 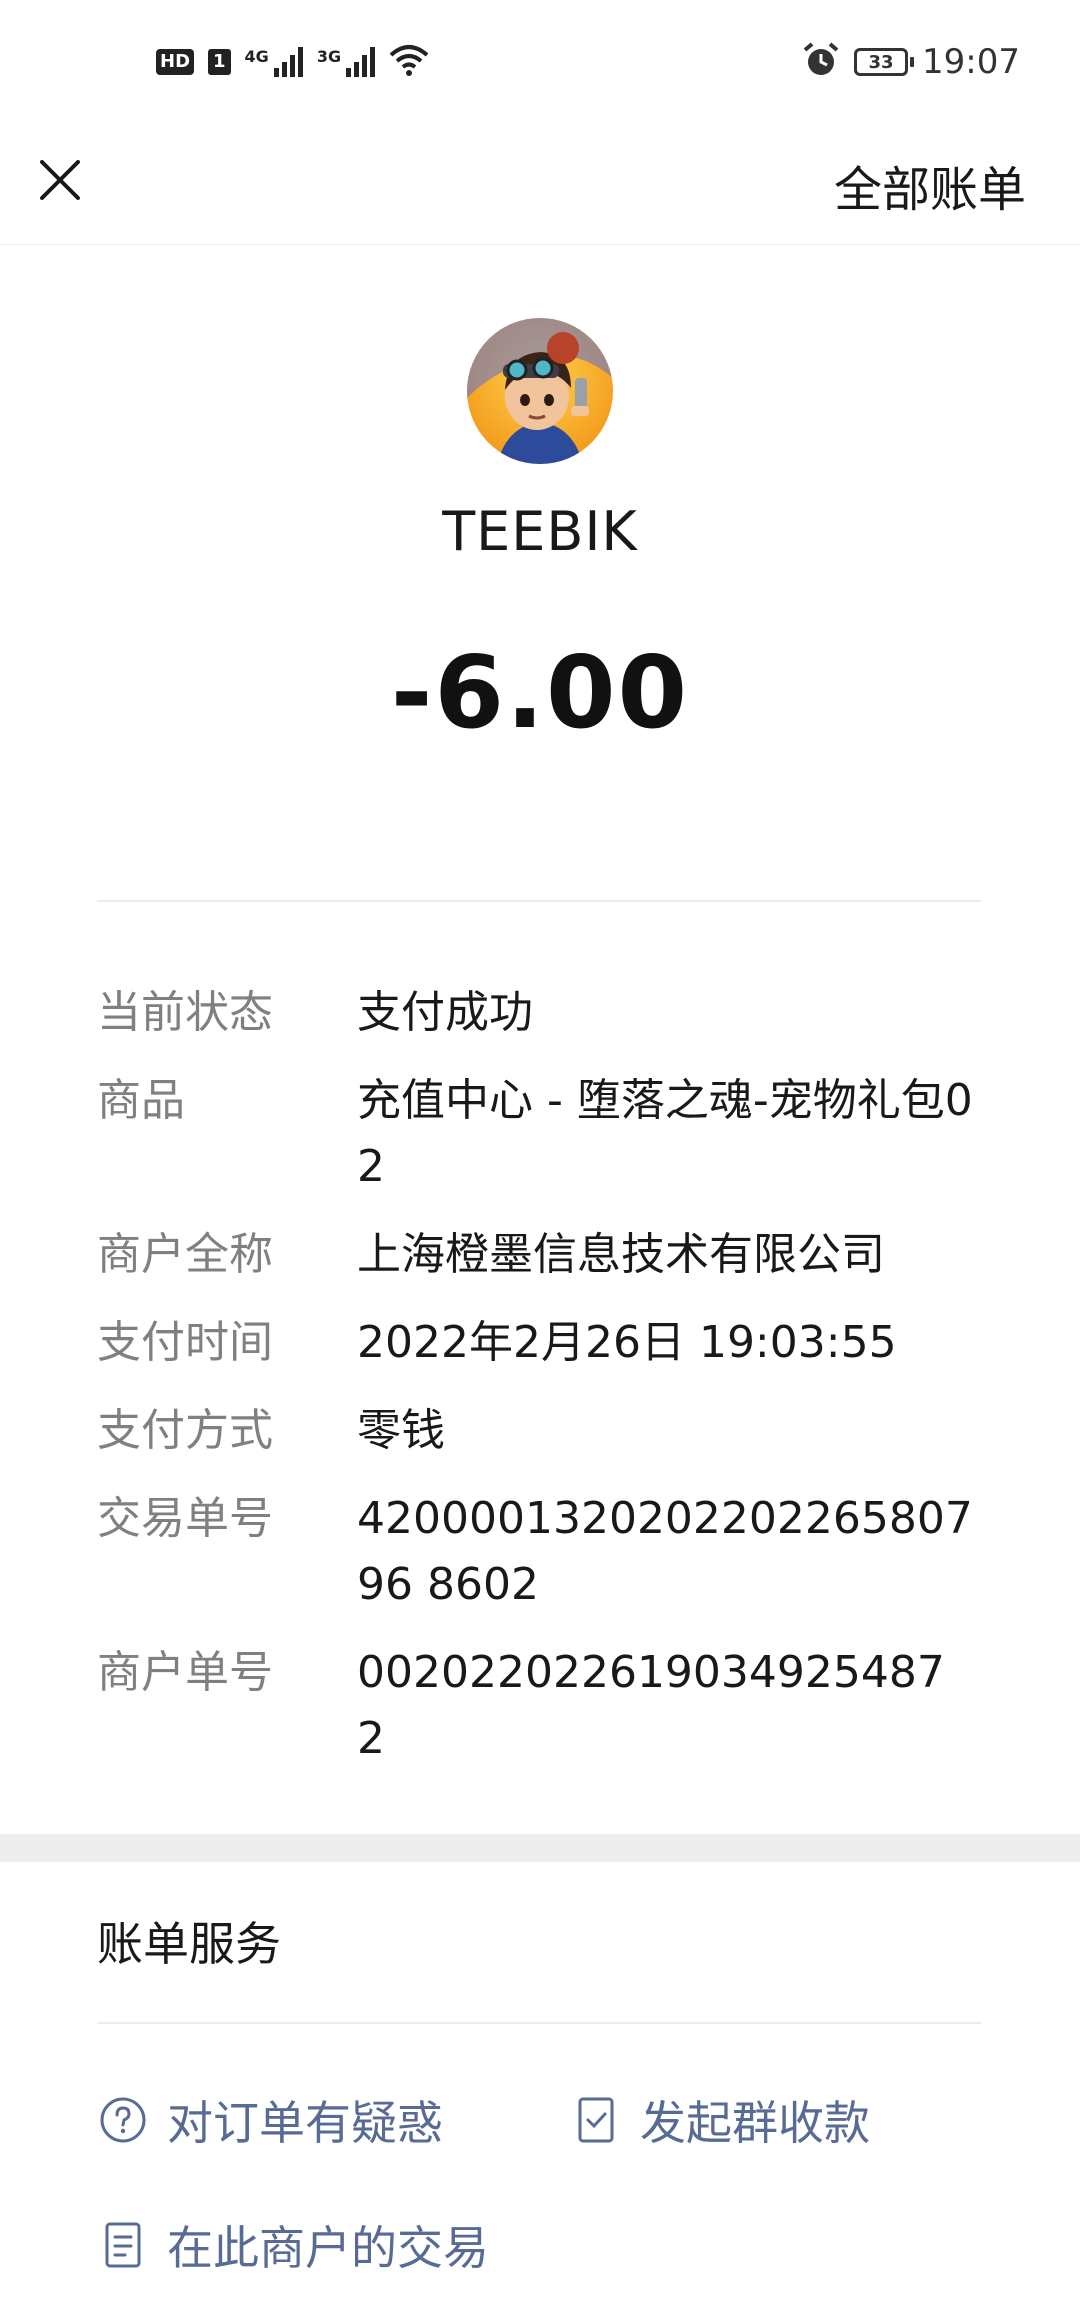 What do you see at coordinates (669, 1706) in the screenshot?
I see `detail-value: 002022022619034925487 2` at bounding box center [669, 1706].